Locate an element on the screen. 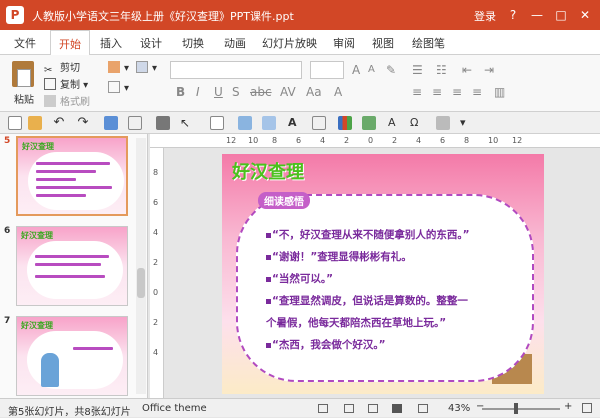 Image resolution: width=600 pixels, height=418 pixels. thumb-text-line is located at coordinates (73, 163).